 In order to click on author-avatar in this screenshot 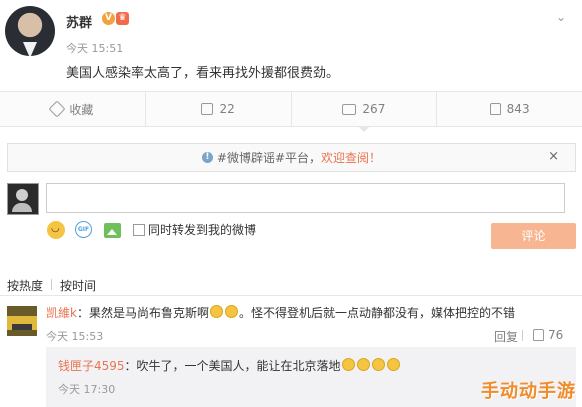, I will do `click(30, 31)`.